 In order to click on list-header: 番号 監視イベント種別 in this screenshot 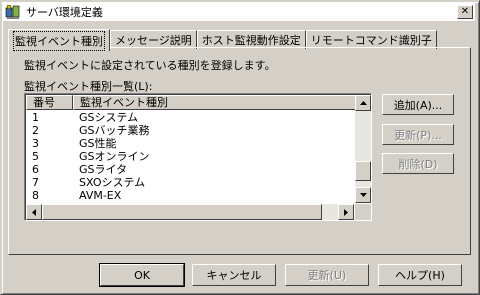, I will do `click(191, 102)`.